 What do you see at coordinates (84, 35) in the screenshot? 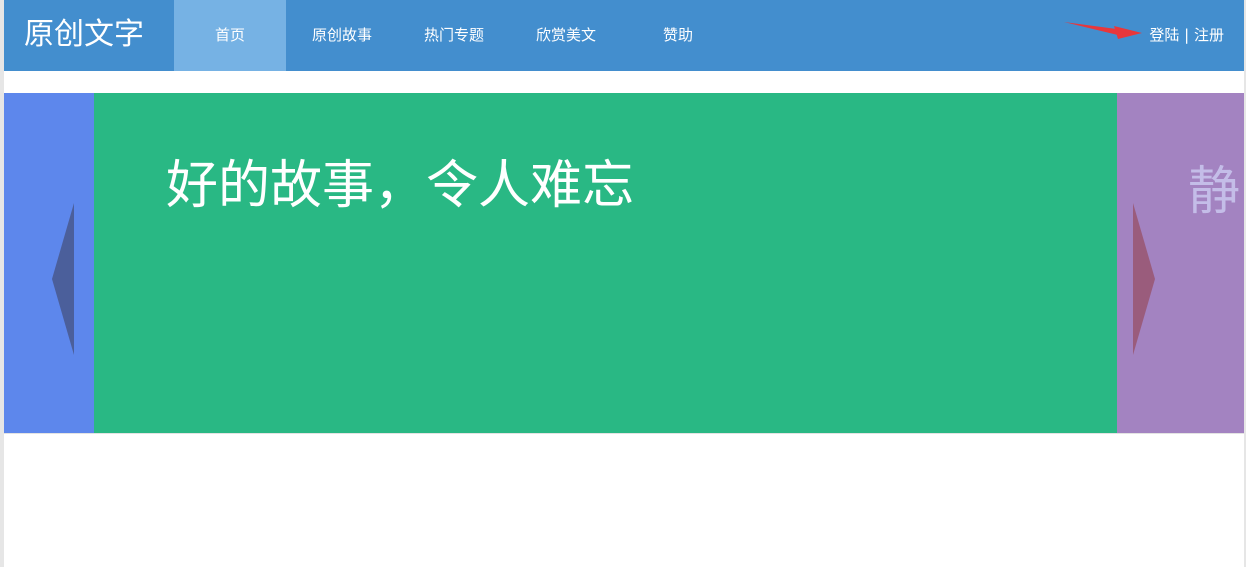
I see `brand-logo: 原创文字` at bounding box center [84, 35].